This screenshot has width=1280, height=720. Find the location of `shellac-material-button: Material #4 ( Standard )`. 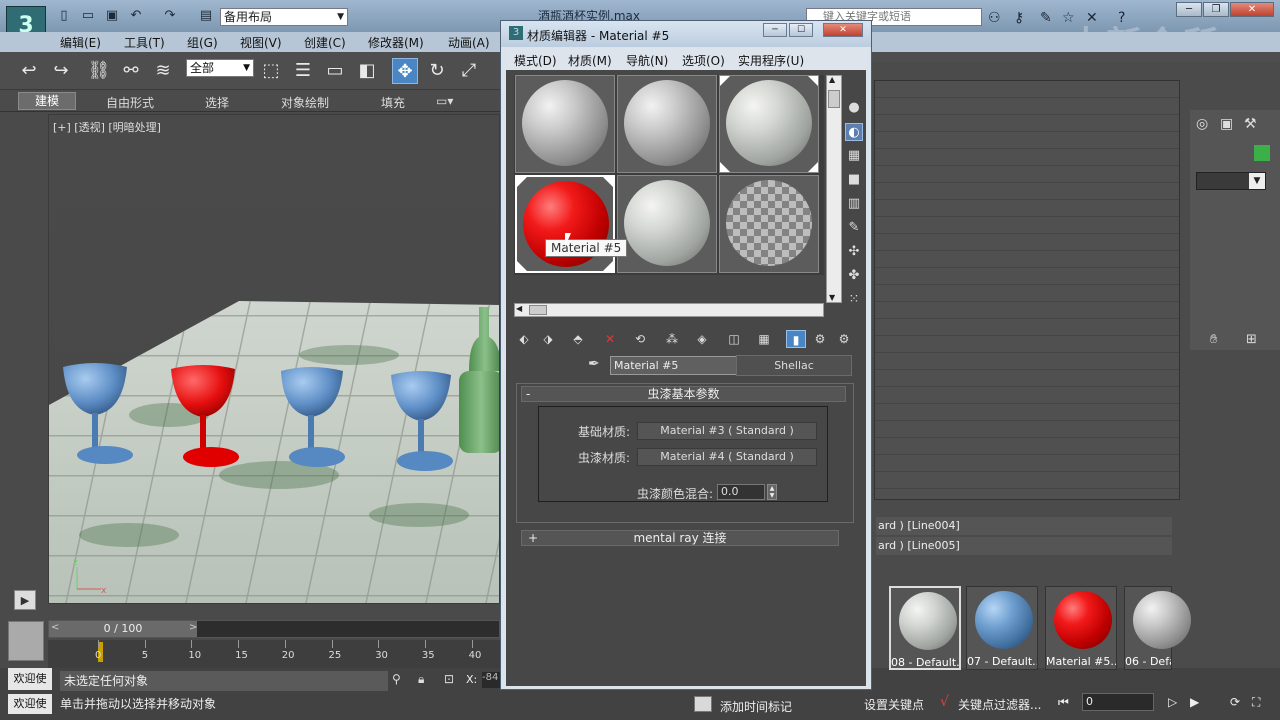

shellac-material-button: Material #4 ( Standard ) is located at coordinates (727, 457).